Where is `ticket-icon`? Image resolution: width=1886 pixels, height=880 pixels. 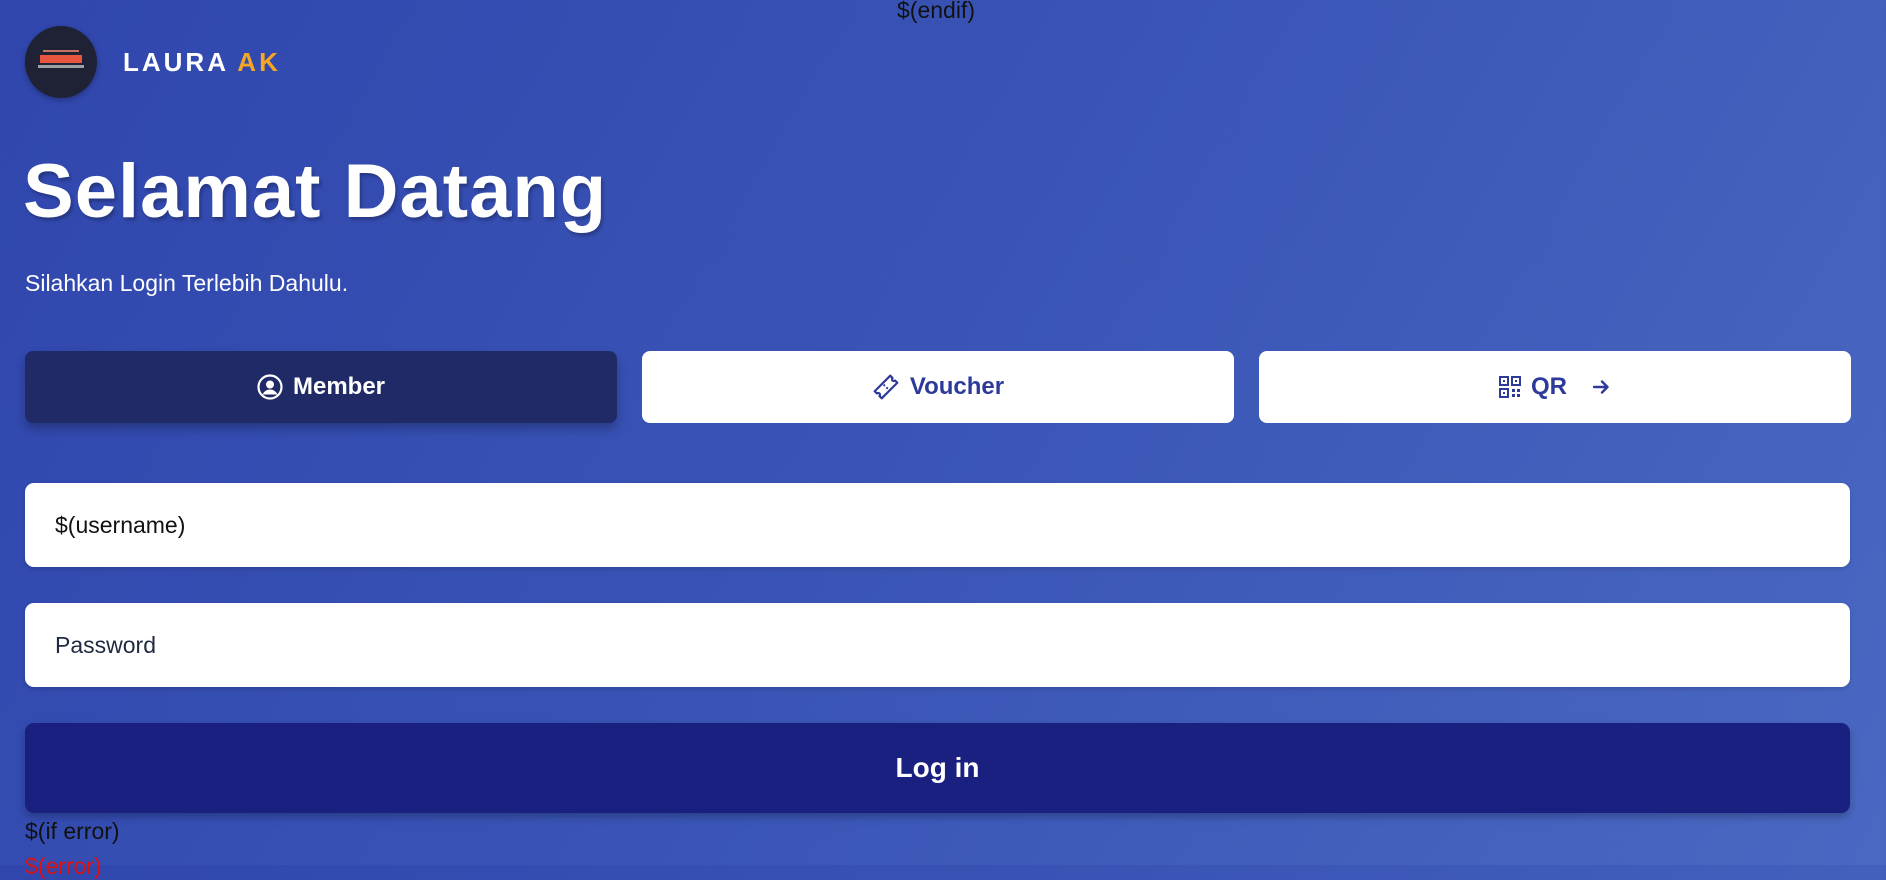
ticket-icon is located at coordinates (886, 387).